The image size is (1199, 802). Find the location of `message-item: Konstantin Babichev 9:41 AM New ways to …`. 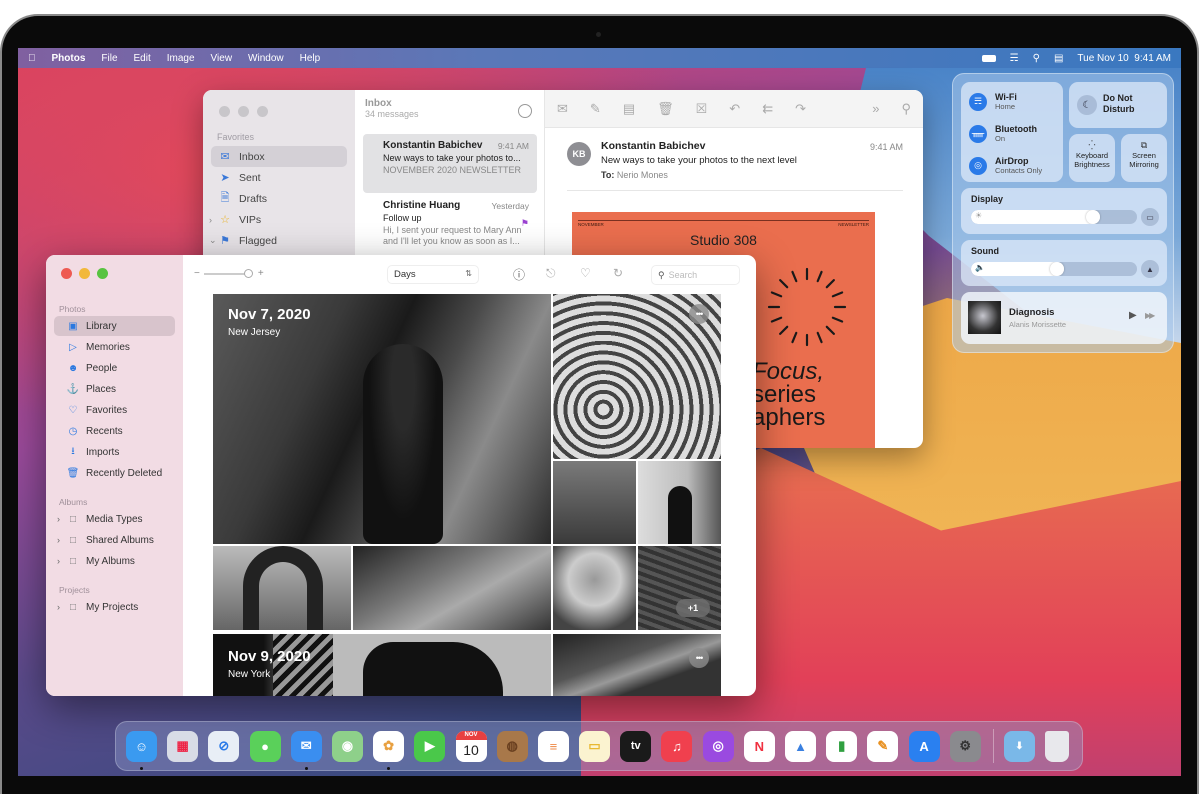

message-item: Konstantin Babichev 9:41 AM New ways to … is located at coordinates (450, 163).